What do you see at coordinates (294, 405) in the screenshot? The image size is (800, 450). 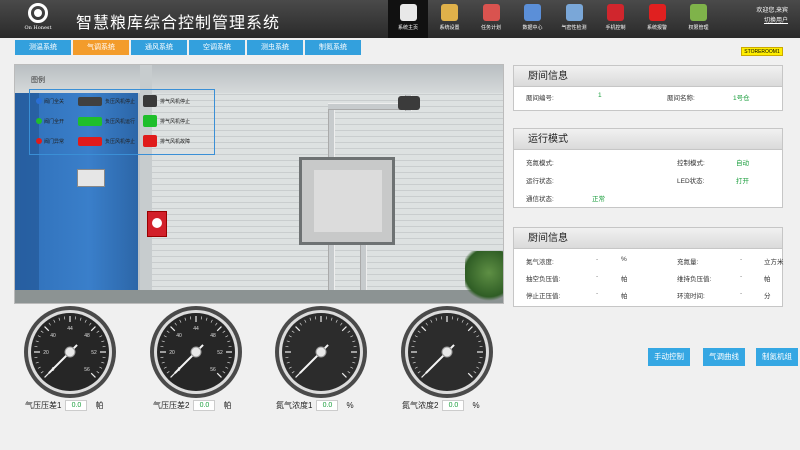 I see `gauge-label: 氮气浓度1` at bounding box center [294, 405].